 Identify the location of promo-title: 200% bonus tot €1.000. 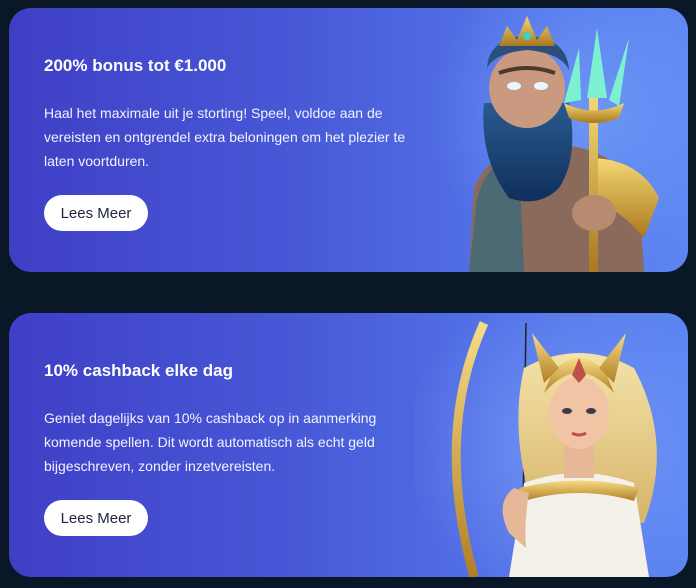
(135, 65).